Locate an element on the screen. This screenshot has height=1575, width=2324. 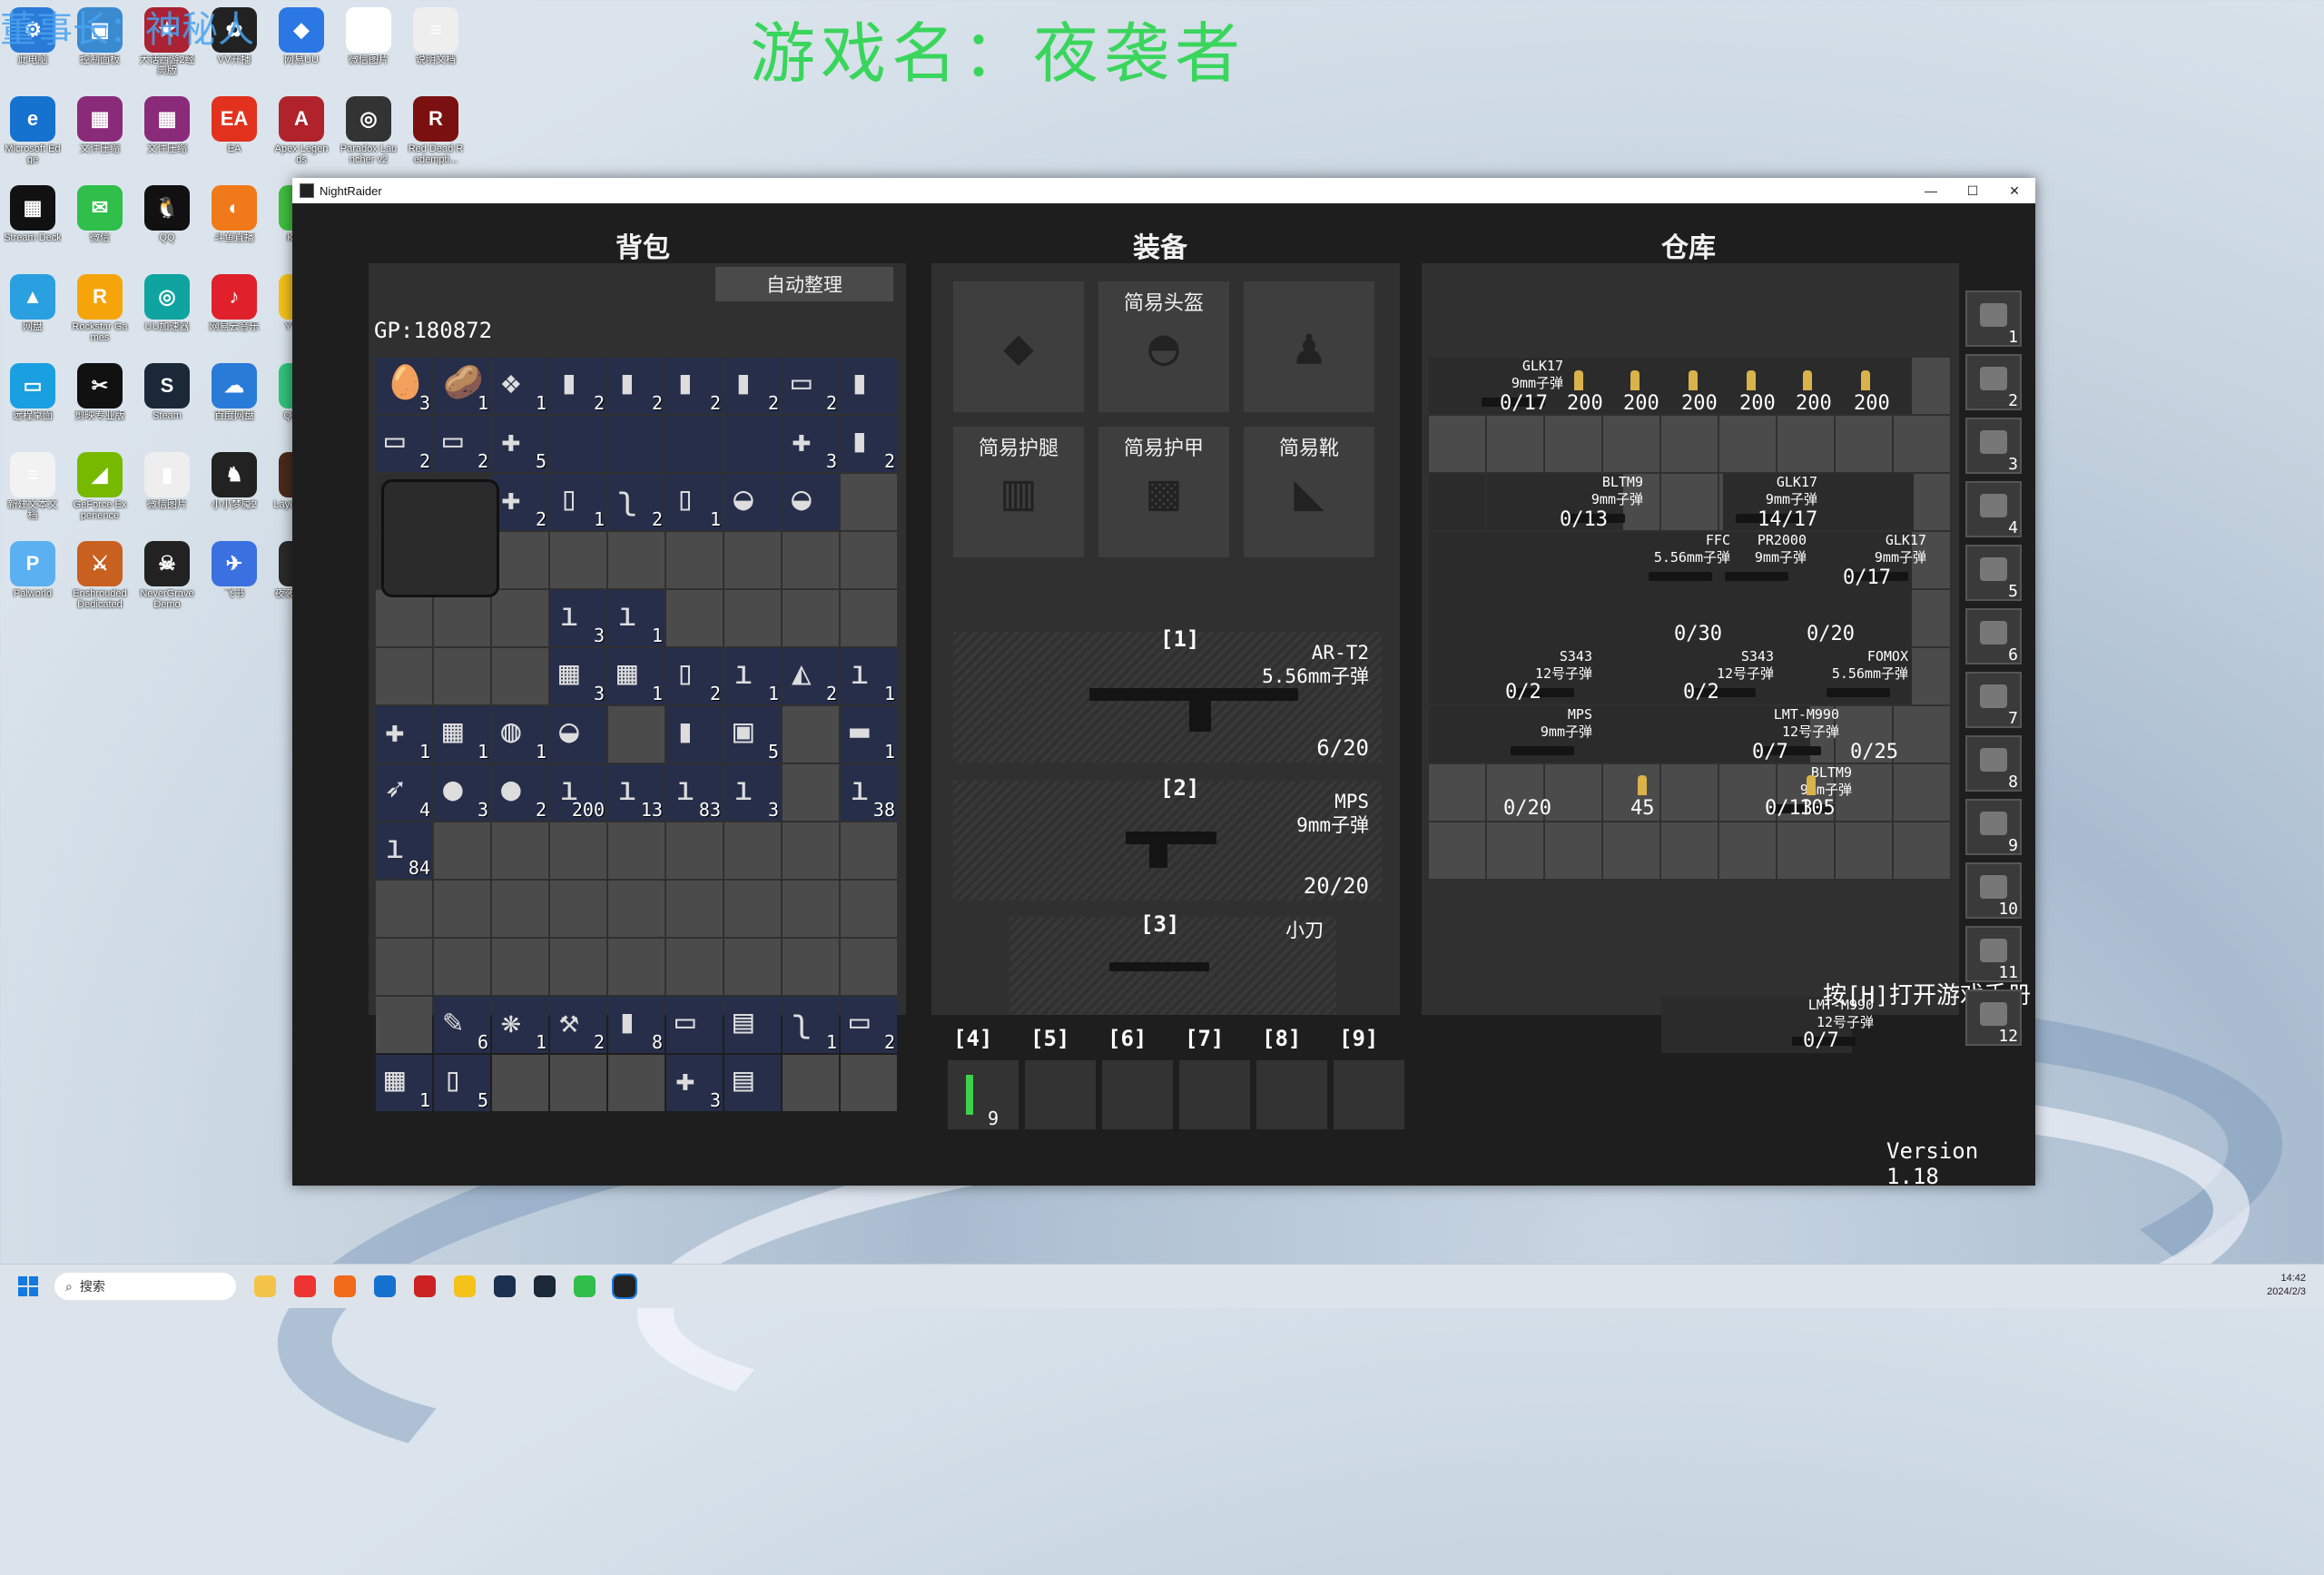
backpack-cell: ▭ is located at coordinates (694, 1025).